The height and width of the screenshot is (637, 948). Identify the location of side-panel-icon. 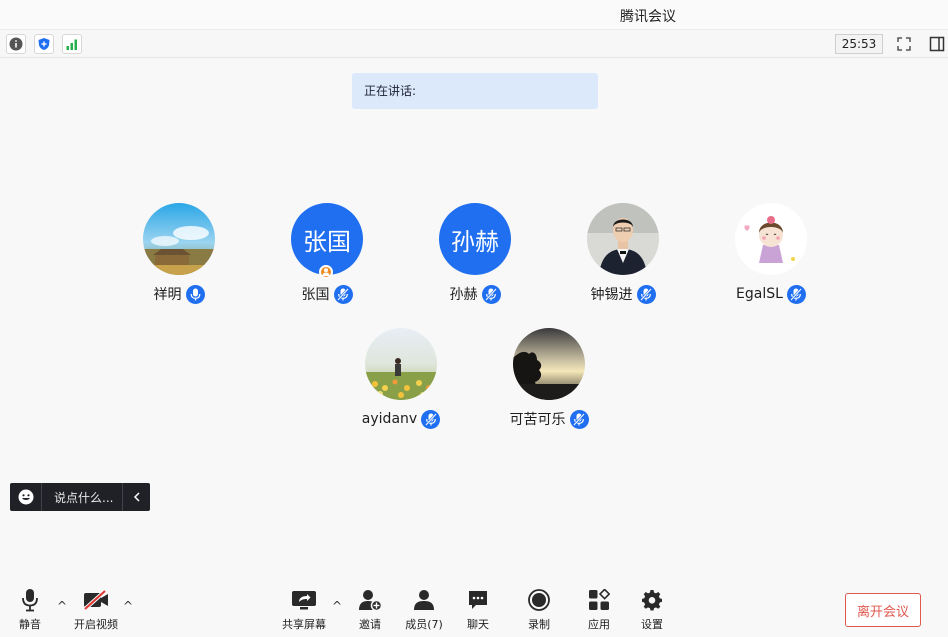
(937, 44).